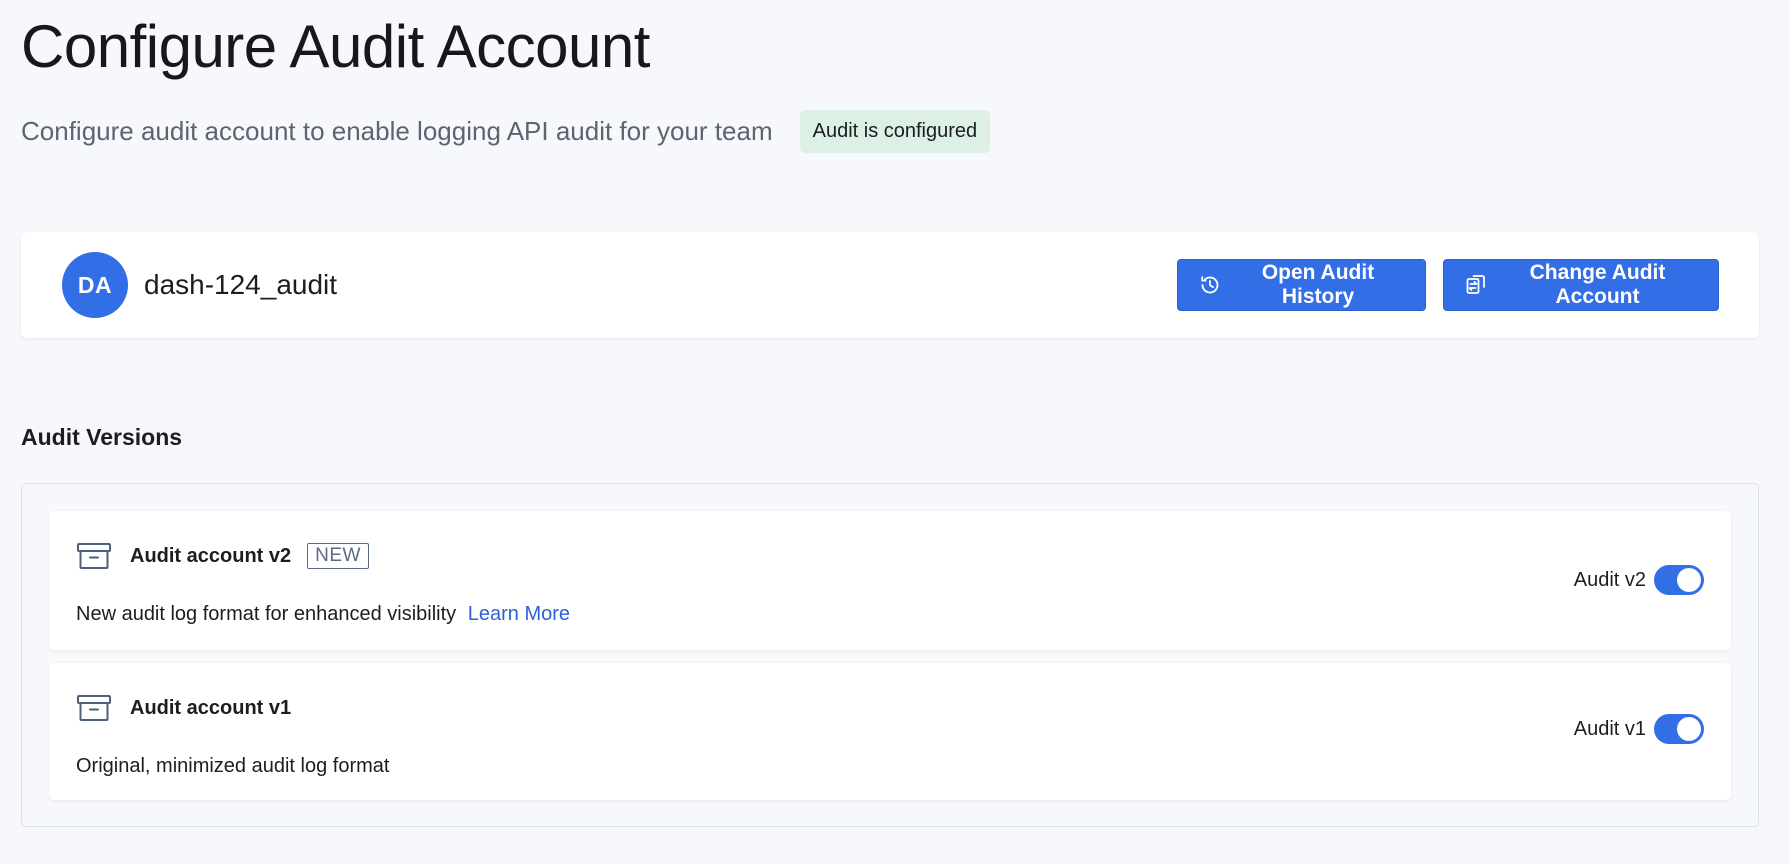  Describe the element at coordinates (338, 556) in the screenshot. I see `new-badge: NEW` at that location.